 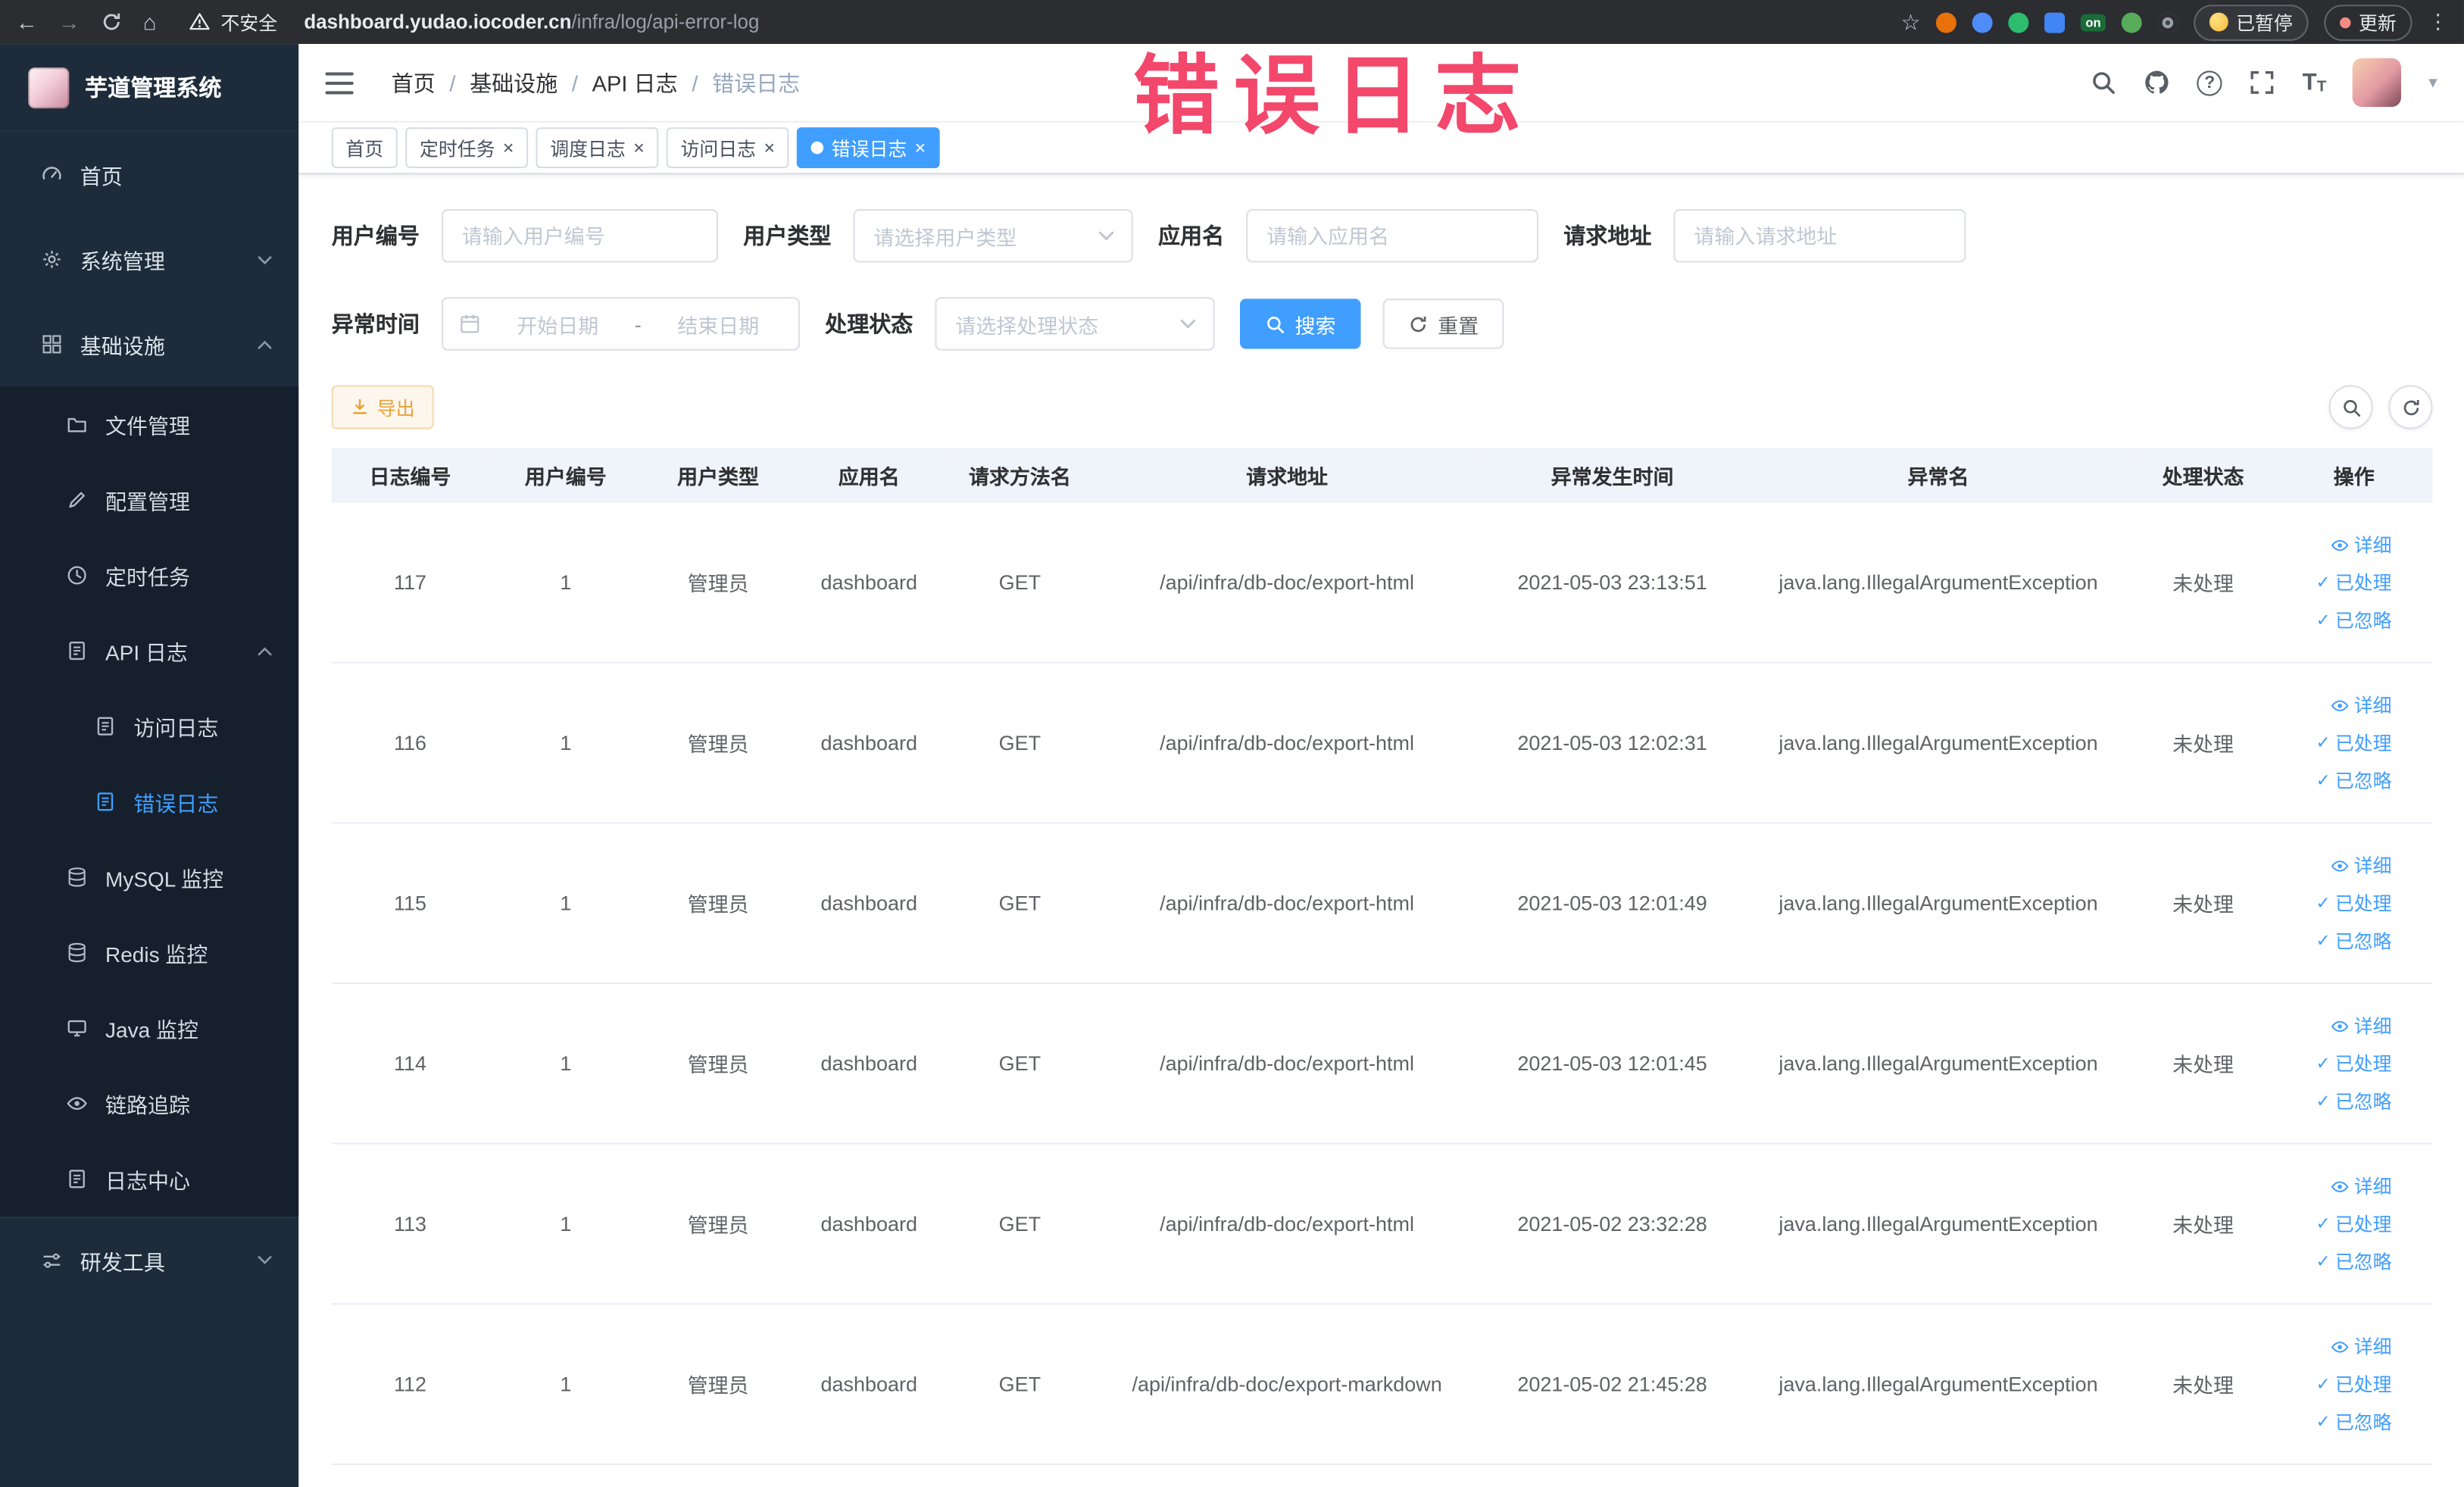 I want to click on breadcrumb-item: 基础设施, so click(x=513, y=82).